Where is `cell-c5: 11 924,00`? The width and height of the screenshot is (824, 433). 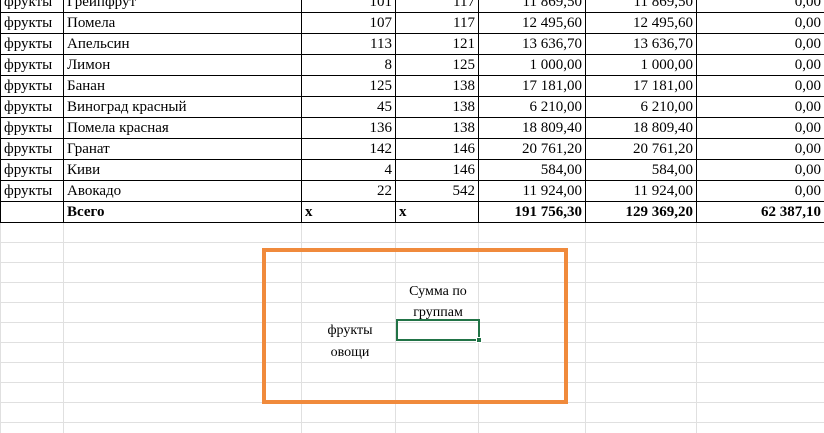 cell-c5: 11 924,00 is located at coordinates (532, 191).